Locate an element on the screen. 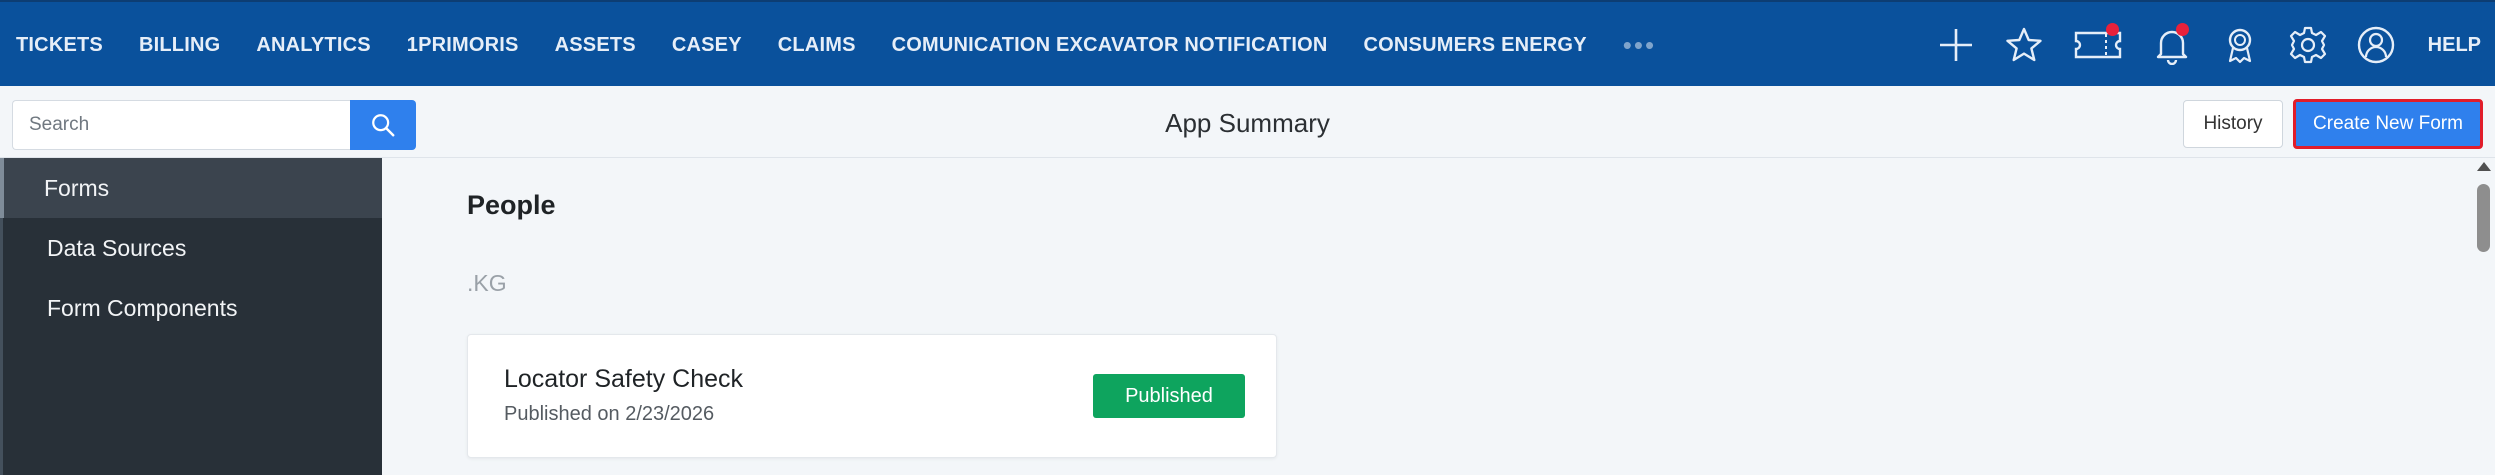 The height and width of the screenshot is (475, 2495). nav-item-analytics: ANALYTICS is located at coordinates (313, 45).